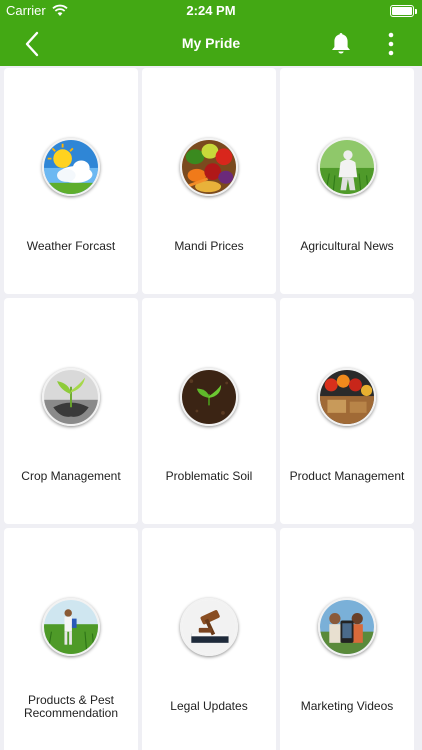 This screenshot has width=422, height=750. Describe the element at coordinates (33, 44) in the screenshot. I see `back-icon` at that location.